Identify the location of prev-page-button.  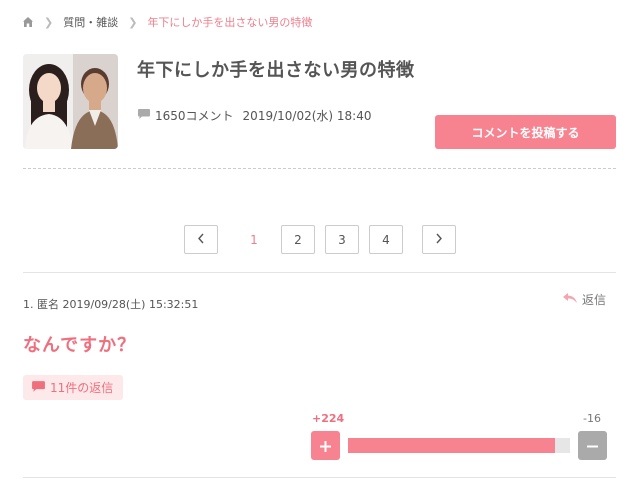
(201, 239).